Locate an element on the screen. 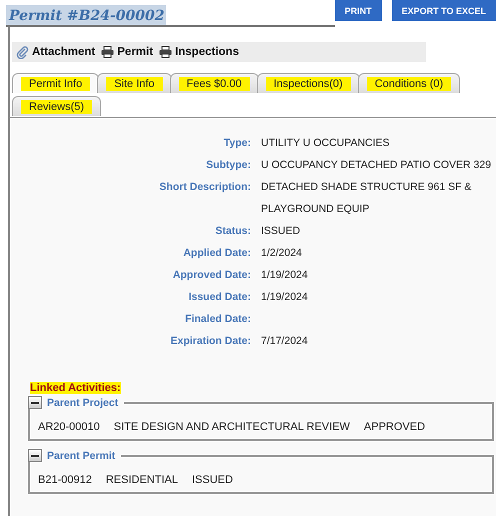  toolbar-link: Attachment is located at coordinates (56, 52).